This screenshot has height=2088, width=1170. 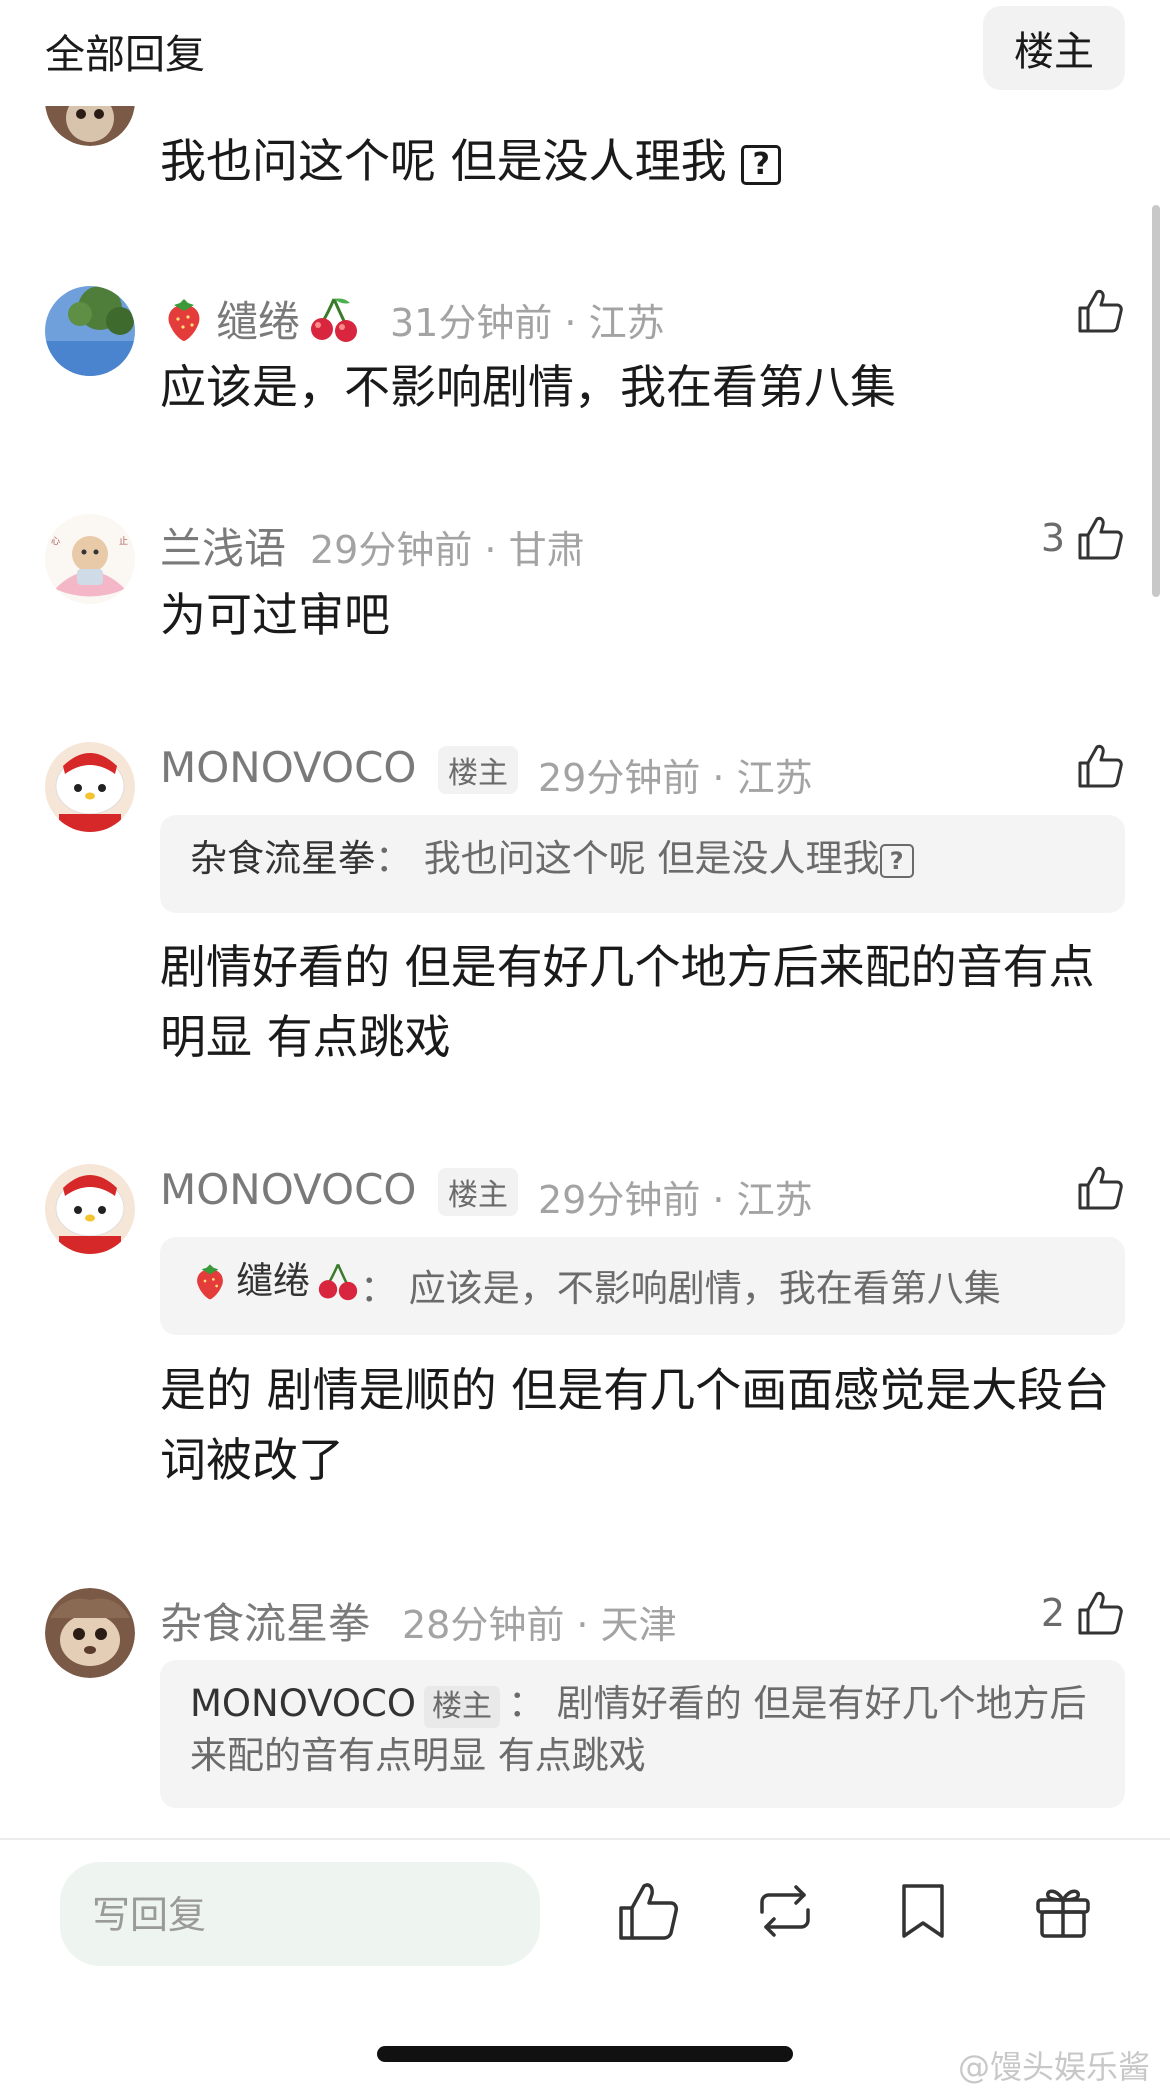 I want to click on repost-icon, so click(x=785, y=1911).